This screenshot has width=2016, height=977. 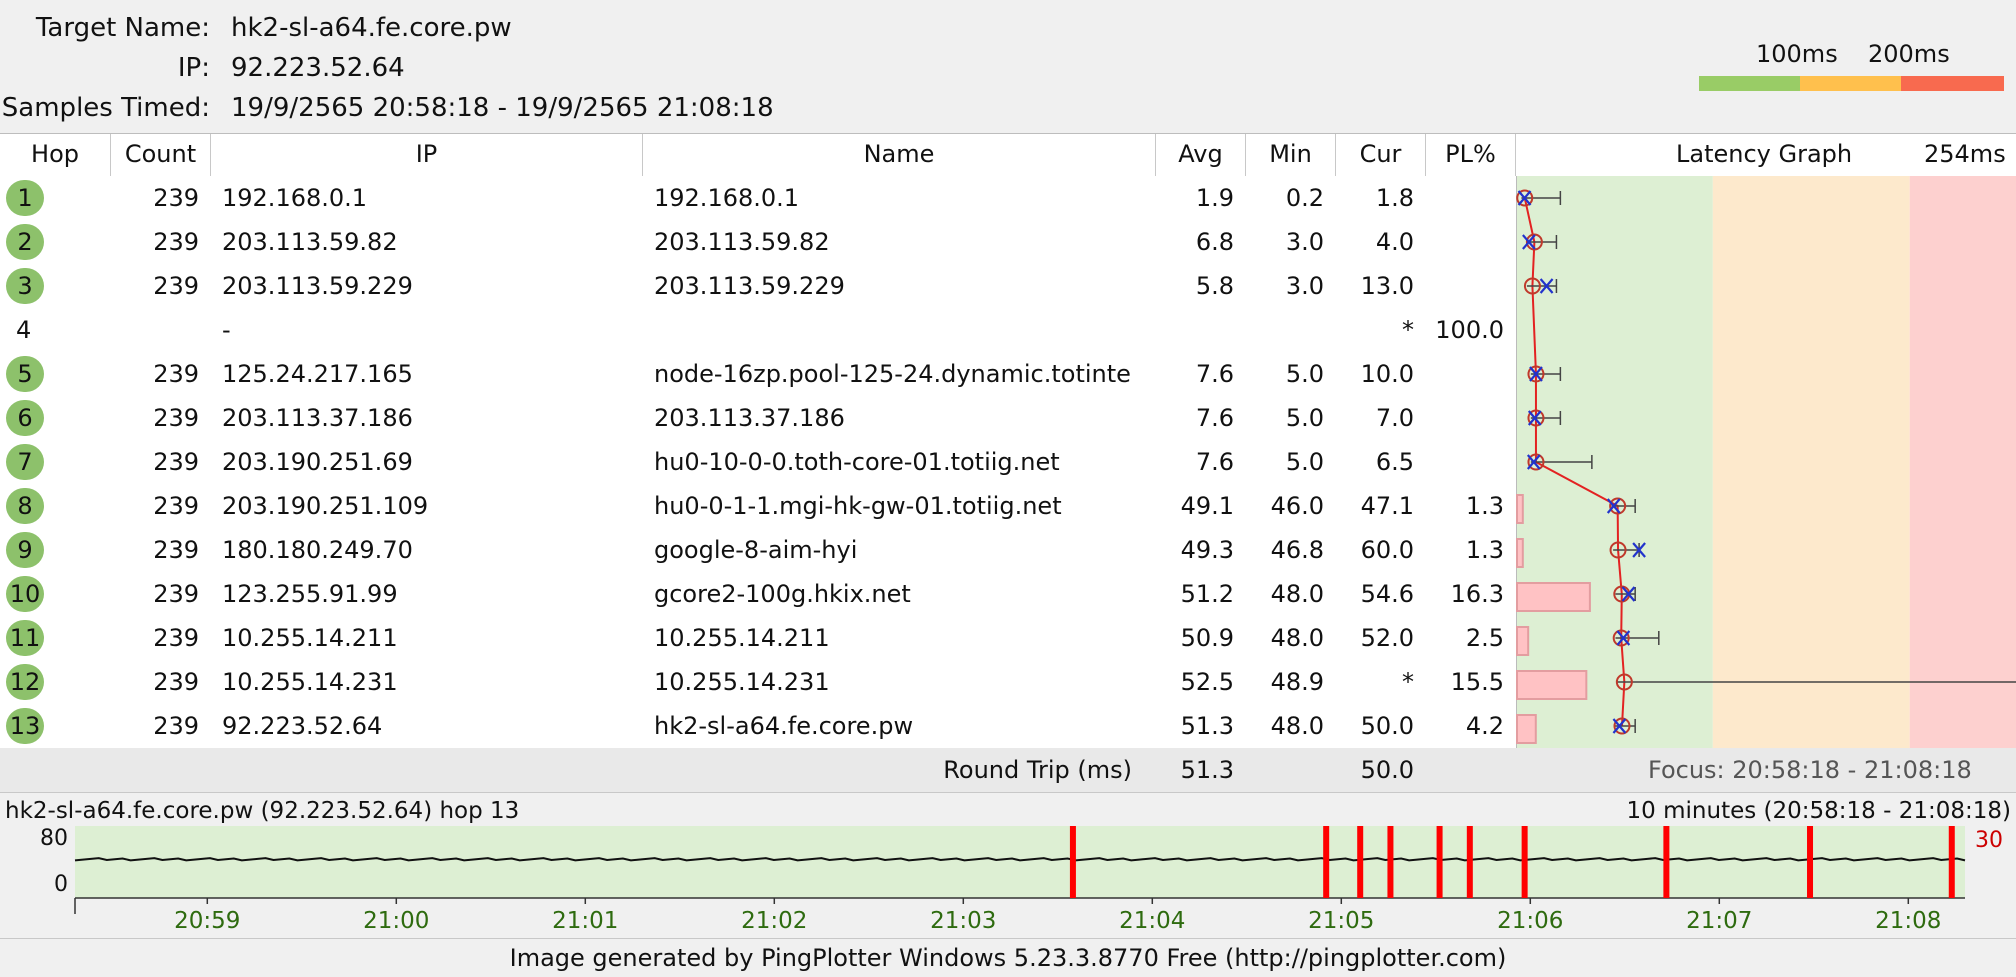 What do you see at coordinates (742, 242) in the screenshot?
I see `hop-name: 203.113.59.82` at bounding box center [742, 242].